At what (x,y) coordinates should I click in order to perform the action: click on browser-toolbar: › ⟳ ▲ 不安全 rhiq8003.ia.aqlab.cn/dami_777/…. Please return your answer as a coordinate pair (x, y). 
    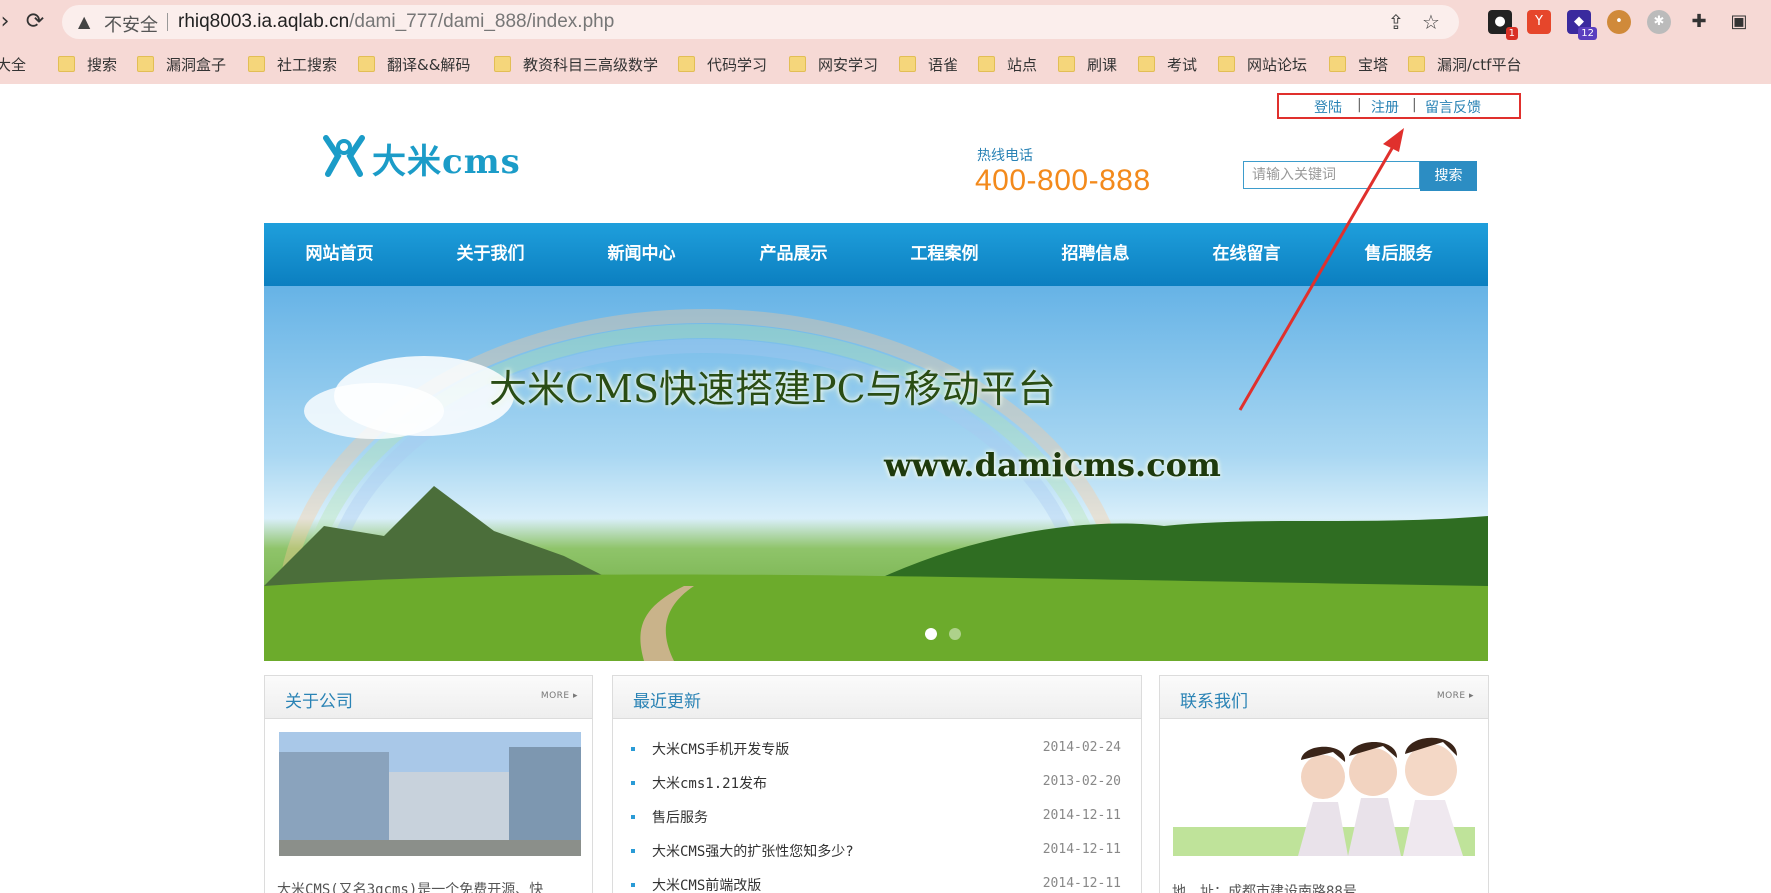
    Looking at the image, I should click on (885, 22).